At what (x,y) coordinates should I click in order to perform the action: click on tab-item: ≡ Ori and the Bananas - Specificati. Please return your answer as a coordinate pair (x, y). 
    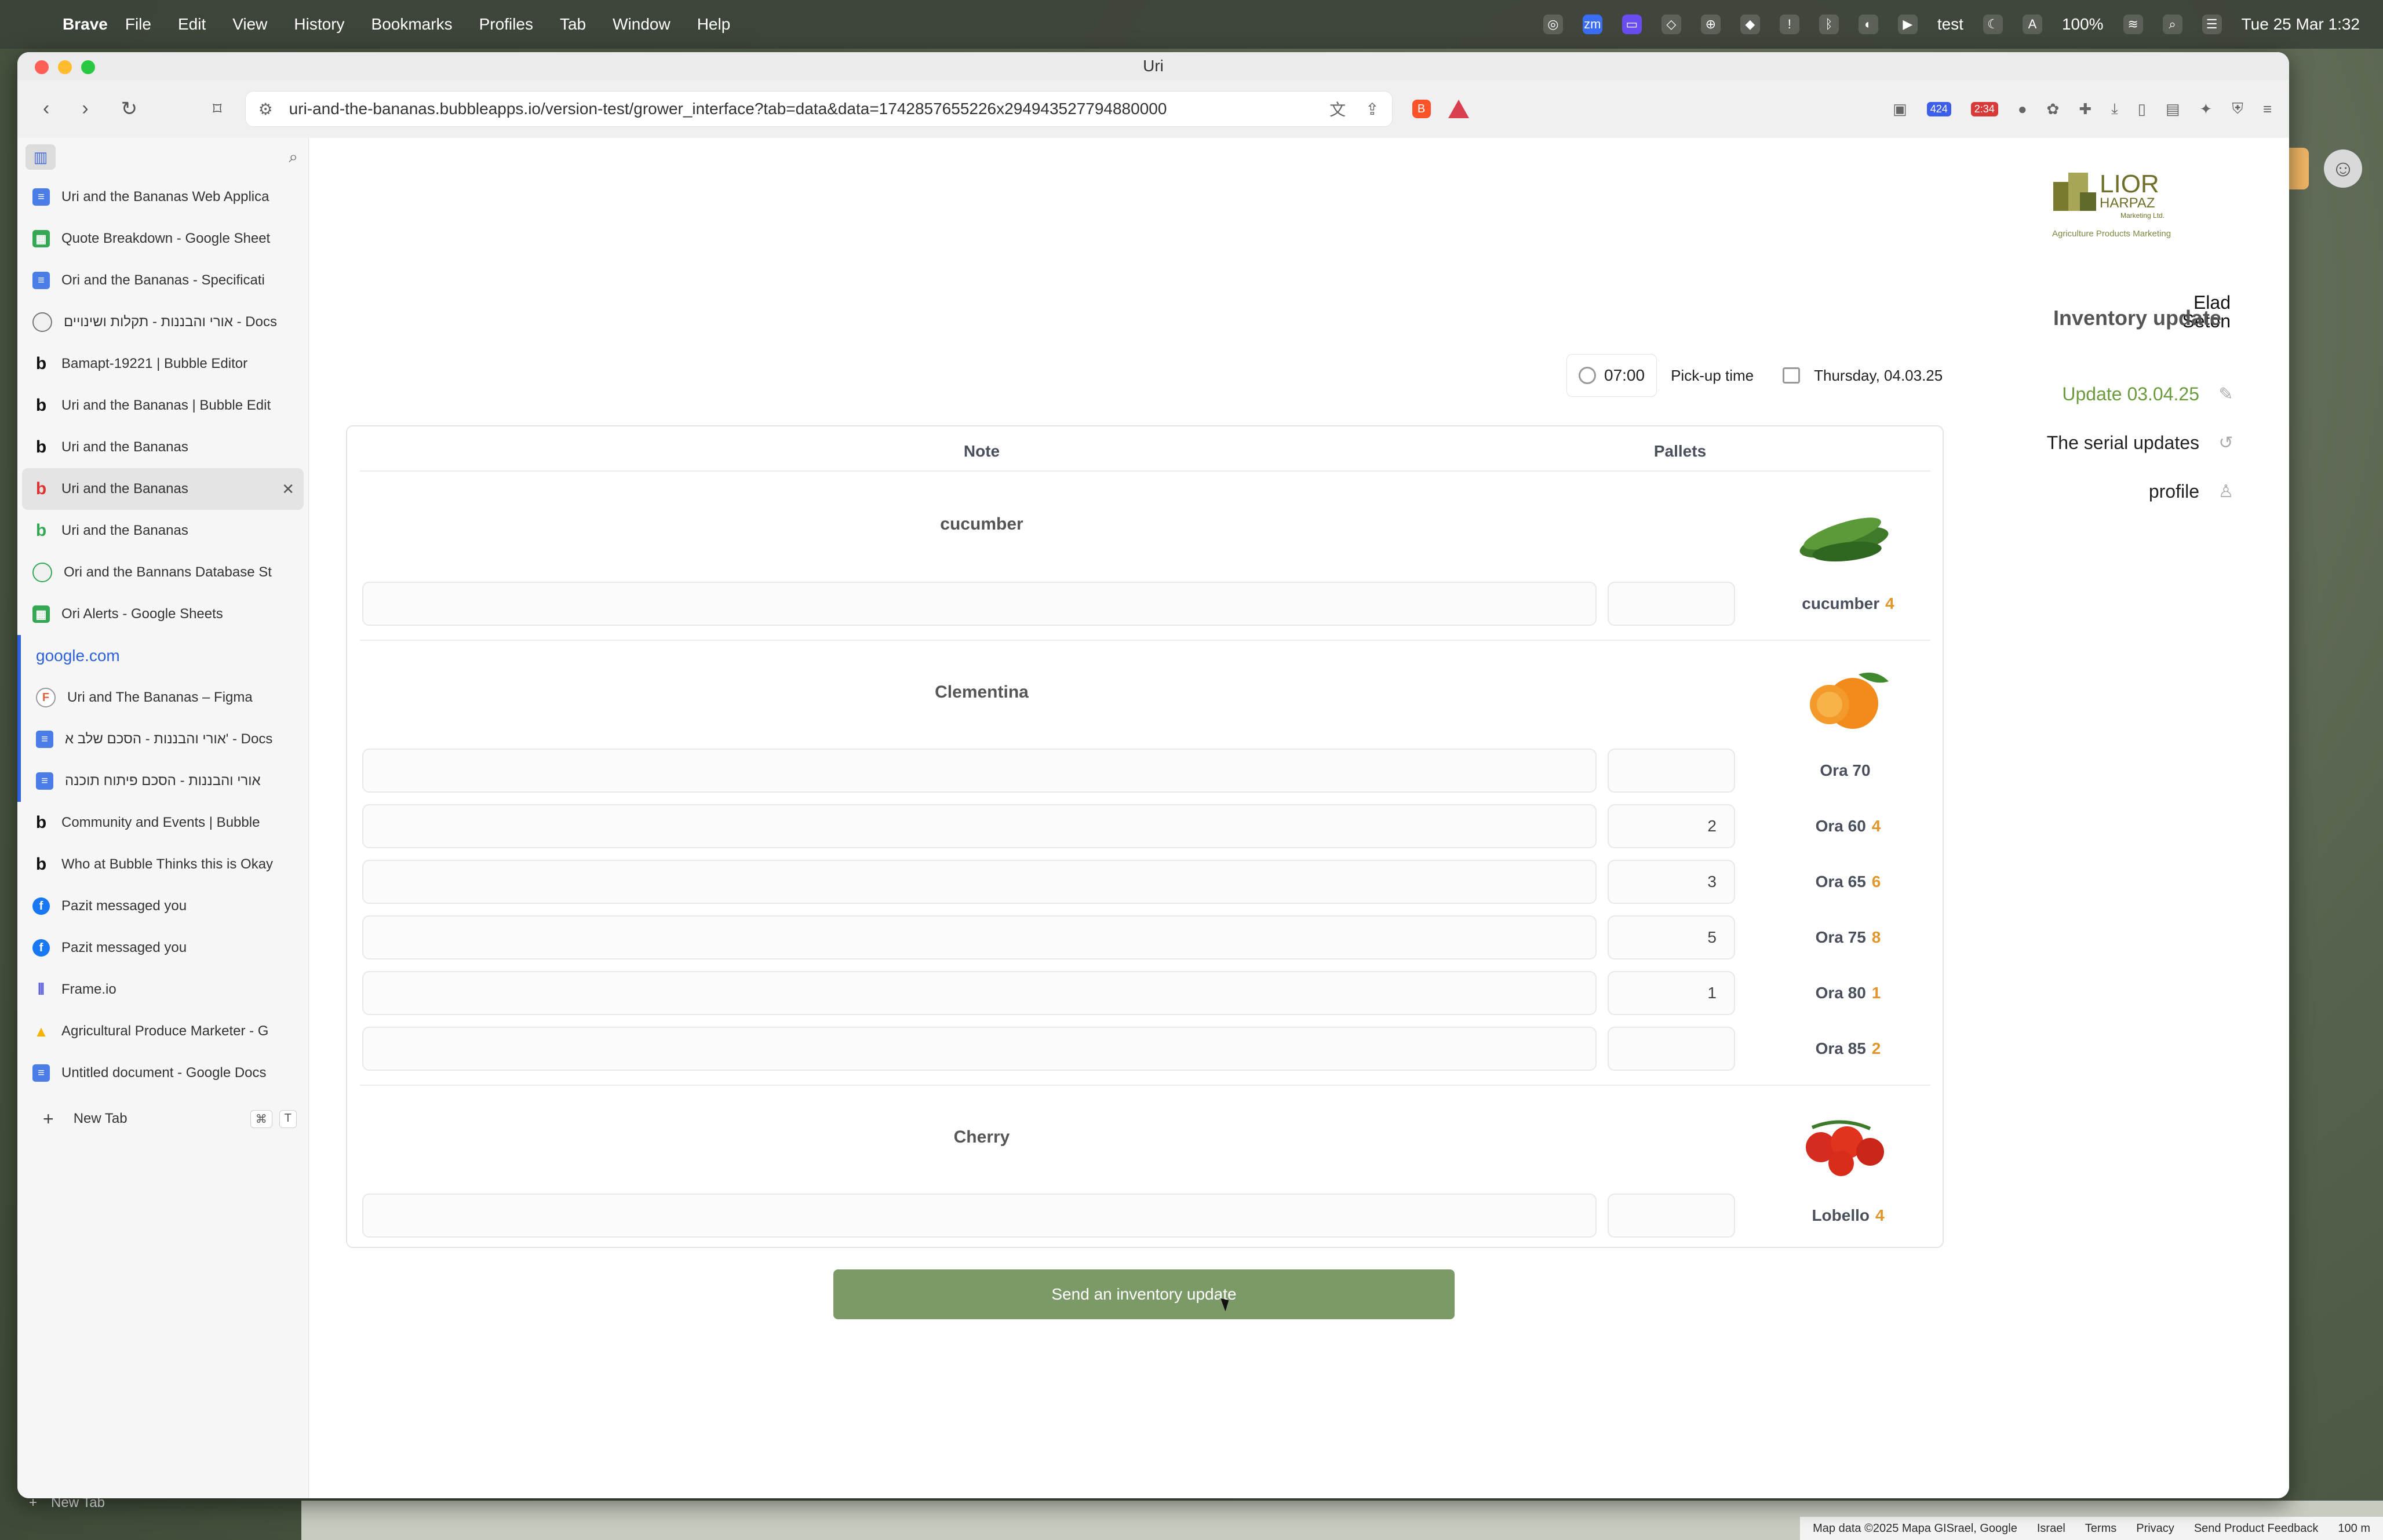
    Looking at the image, I should click on (163, 280).